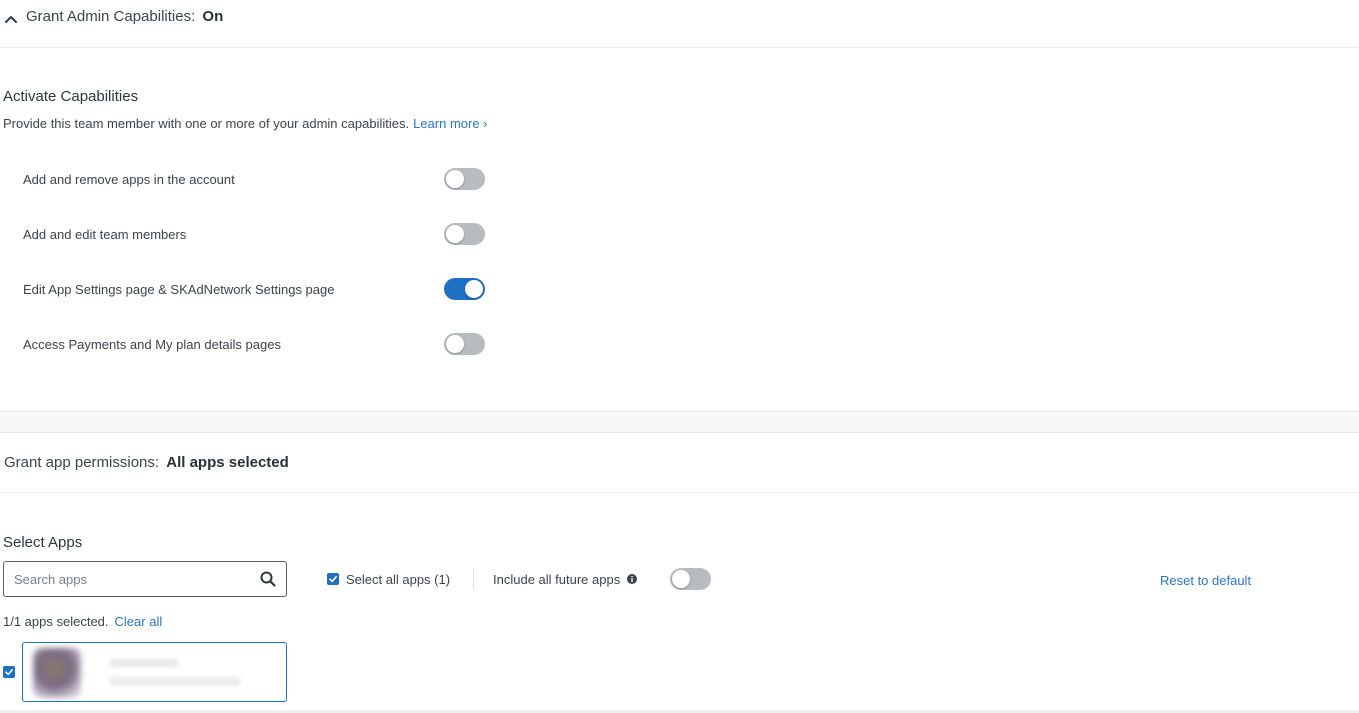 Image resolution: width=1359 pixels, height=713 pixels. What do you see at coordinates (105, 234) in the screenshot?
I see `capability-label: Add and edit team members` at bounding box center [105, 234].